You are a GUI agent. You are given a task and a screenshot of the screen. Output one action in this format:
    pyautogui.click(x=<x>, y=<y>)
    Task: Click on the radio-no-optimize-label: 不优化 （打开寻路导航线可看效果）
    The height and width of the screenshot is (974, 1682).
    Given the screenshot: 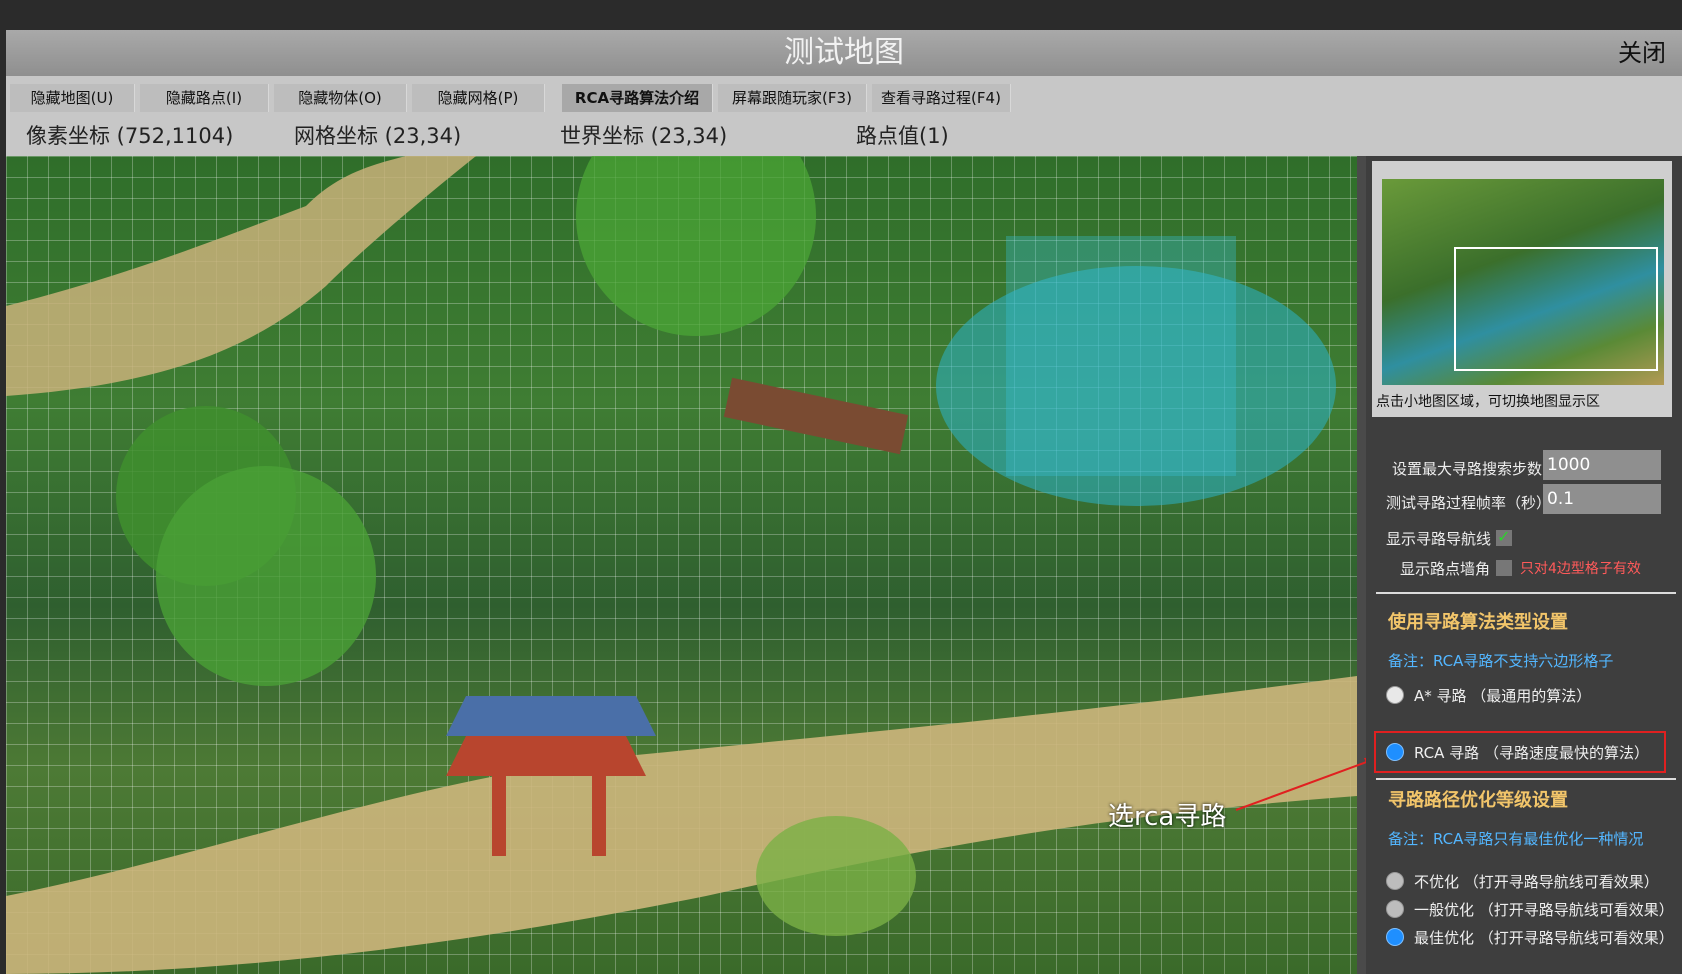 What is the action you would take?
    pyautogui.click(x=1536, y=882)
    